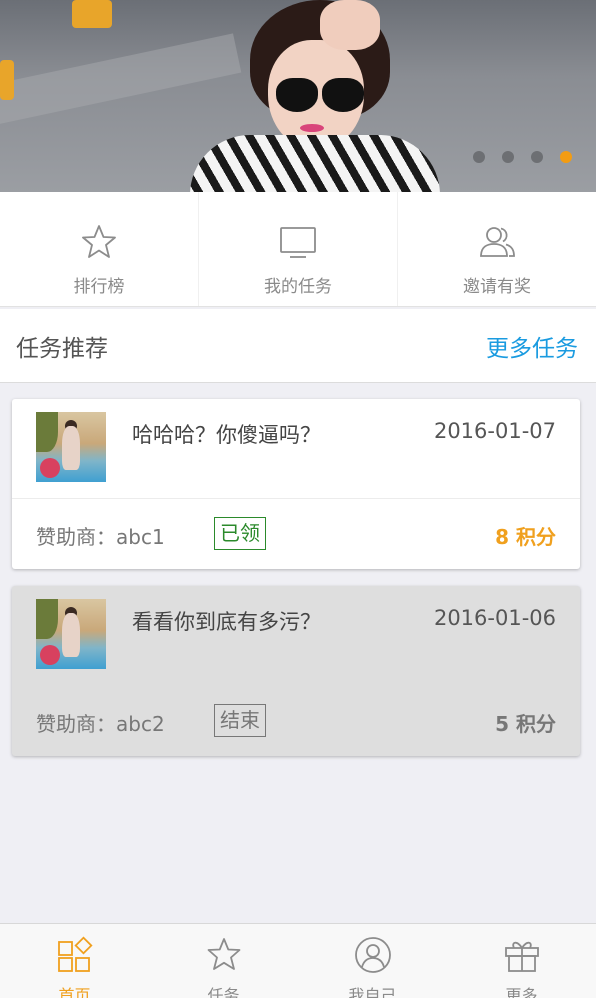 This screenshot has height=998, width=596. I want to click on quick-nav-label: 排行榜, so click(99, 287).